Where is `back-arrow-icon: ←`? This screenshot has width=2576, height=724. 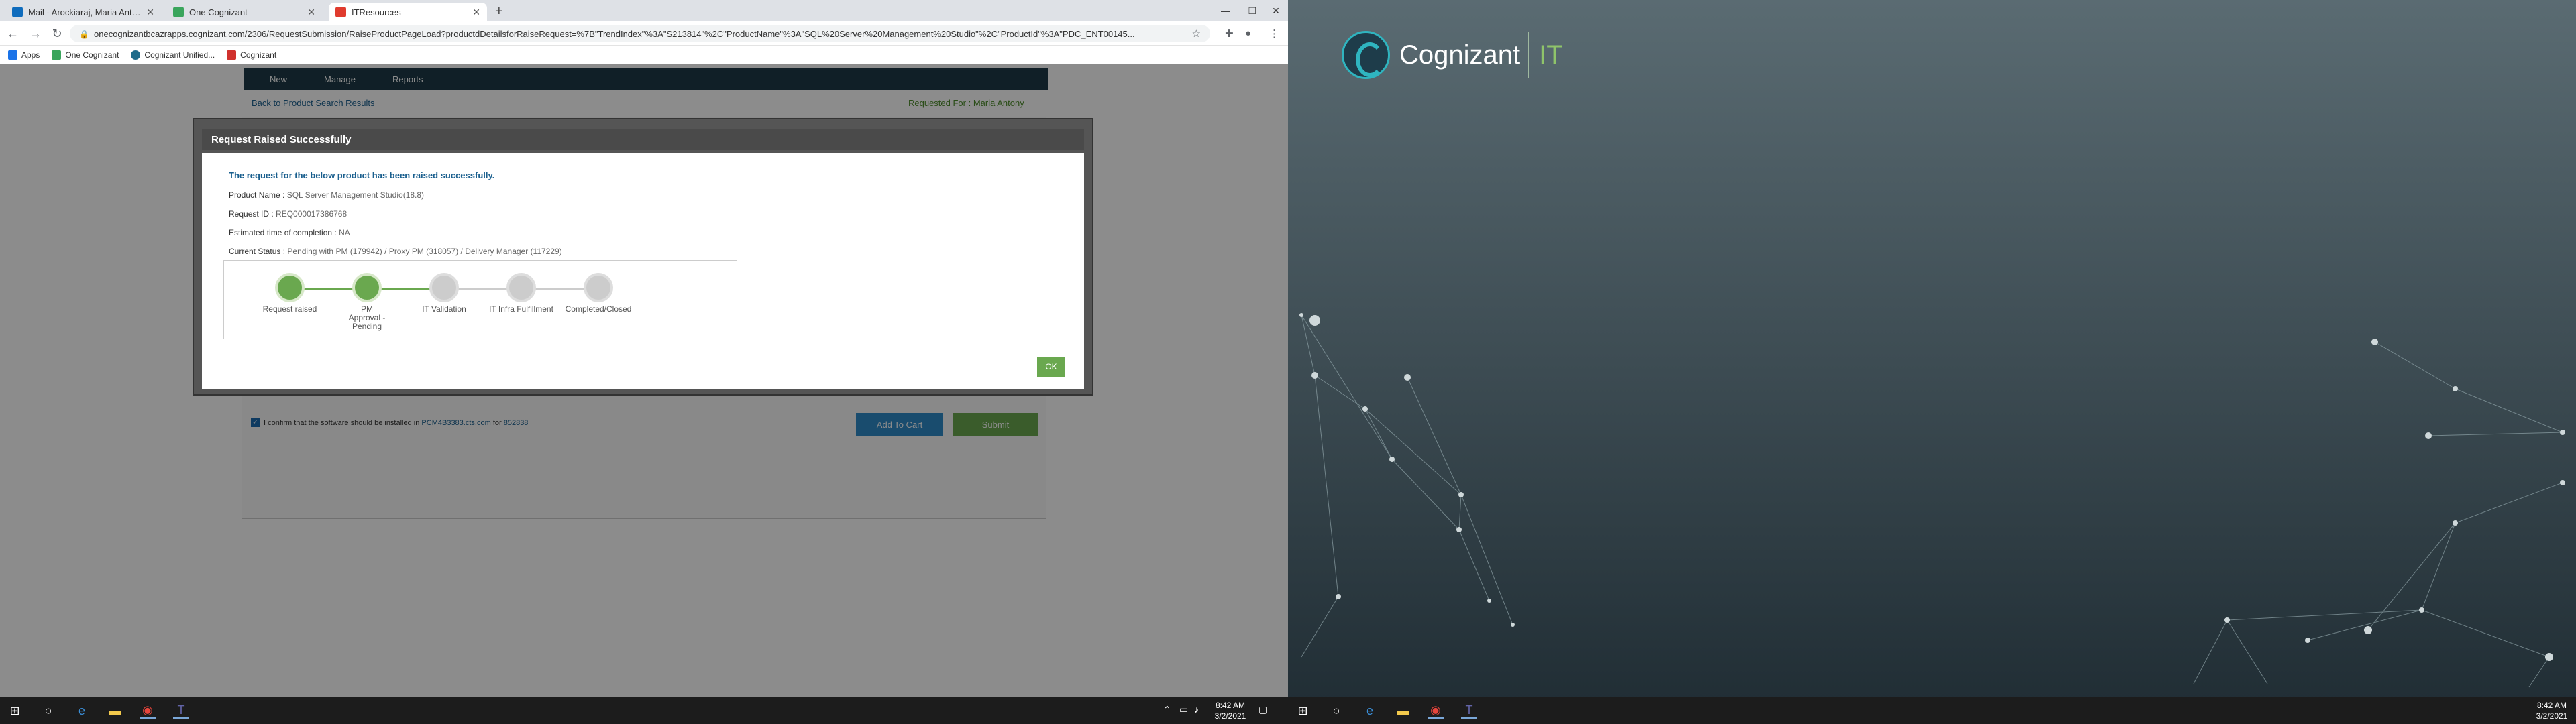
back-arrow-icon: ← is located at coordinates (12, 34).